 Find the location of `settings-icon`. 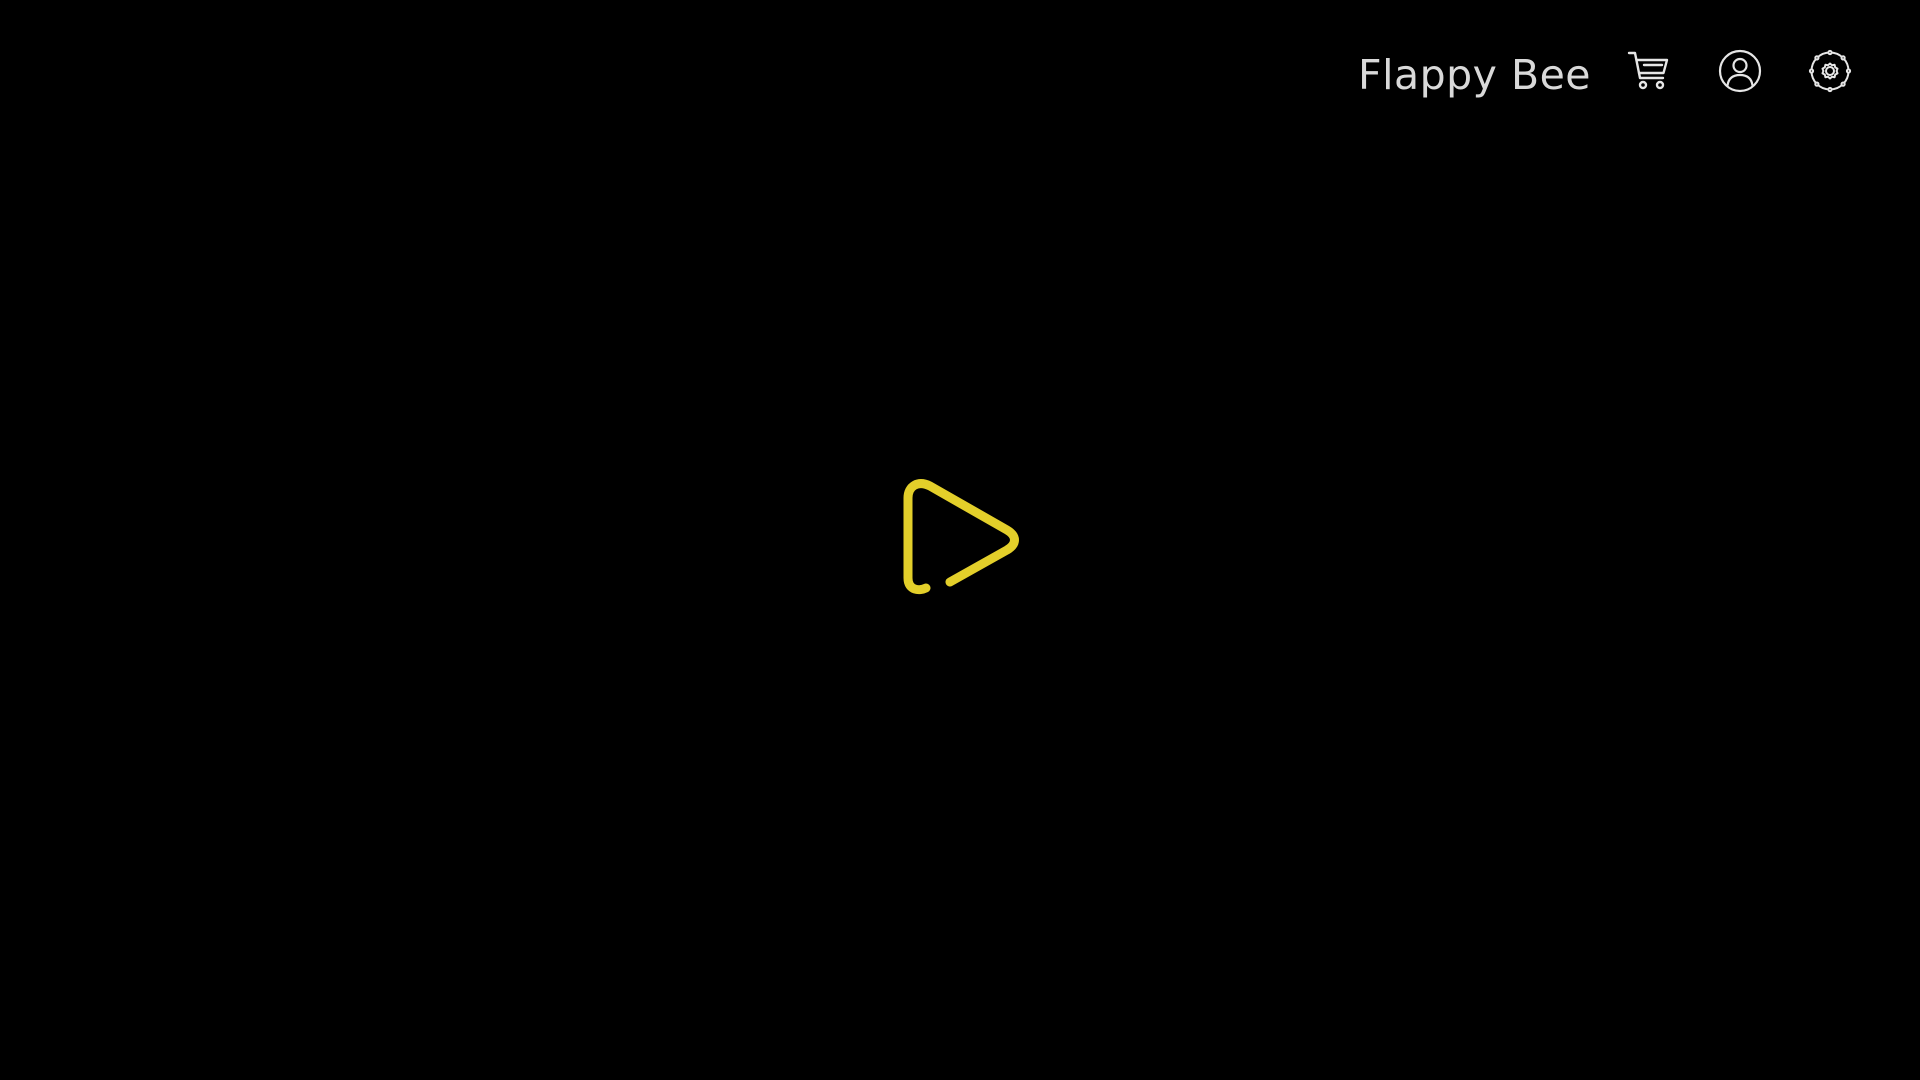

settings-icon is located at coordinates (1830, 71).